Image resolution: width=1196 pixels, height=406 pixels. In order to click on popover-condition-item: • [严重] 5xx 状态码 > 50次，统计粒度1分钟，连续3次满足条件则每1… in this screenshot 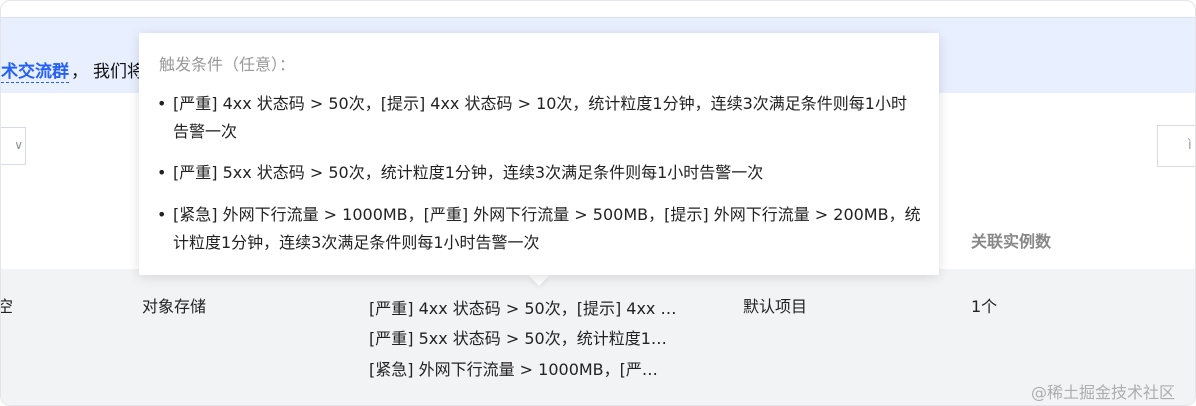, I will do `click(539, 173)`.